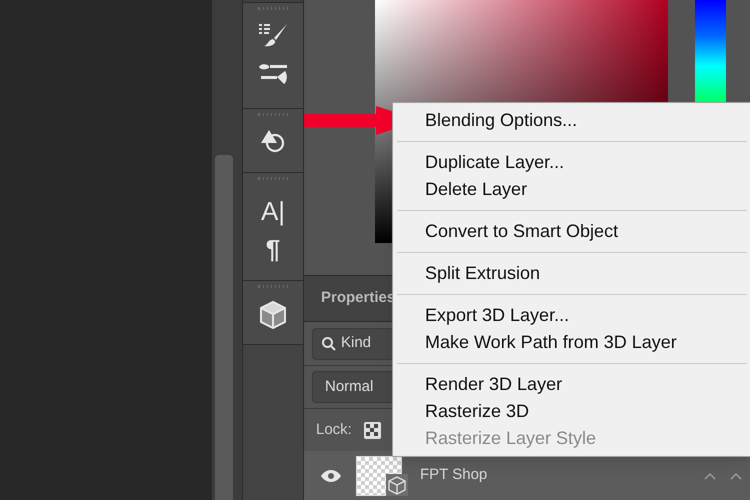 This screenshot has height=500, width=750. I want to click on eye-icon, so click(331, 475).